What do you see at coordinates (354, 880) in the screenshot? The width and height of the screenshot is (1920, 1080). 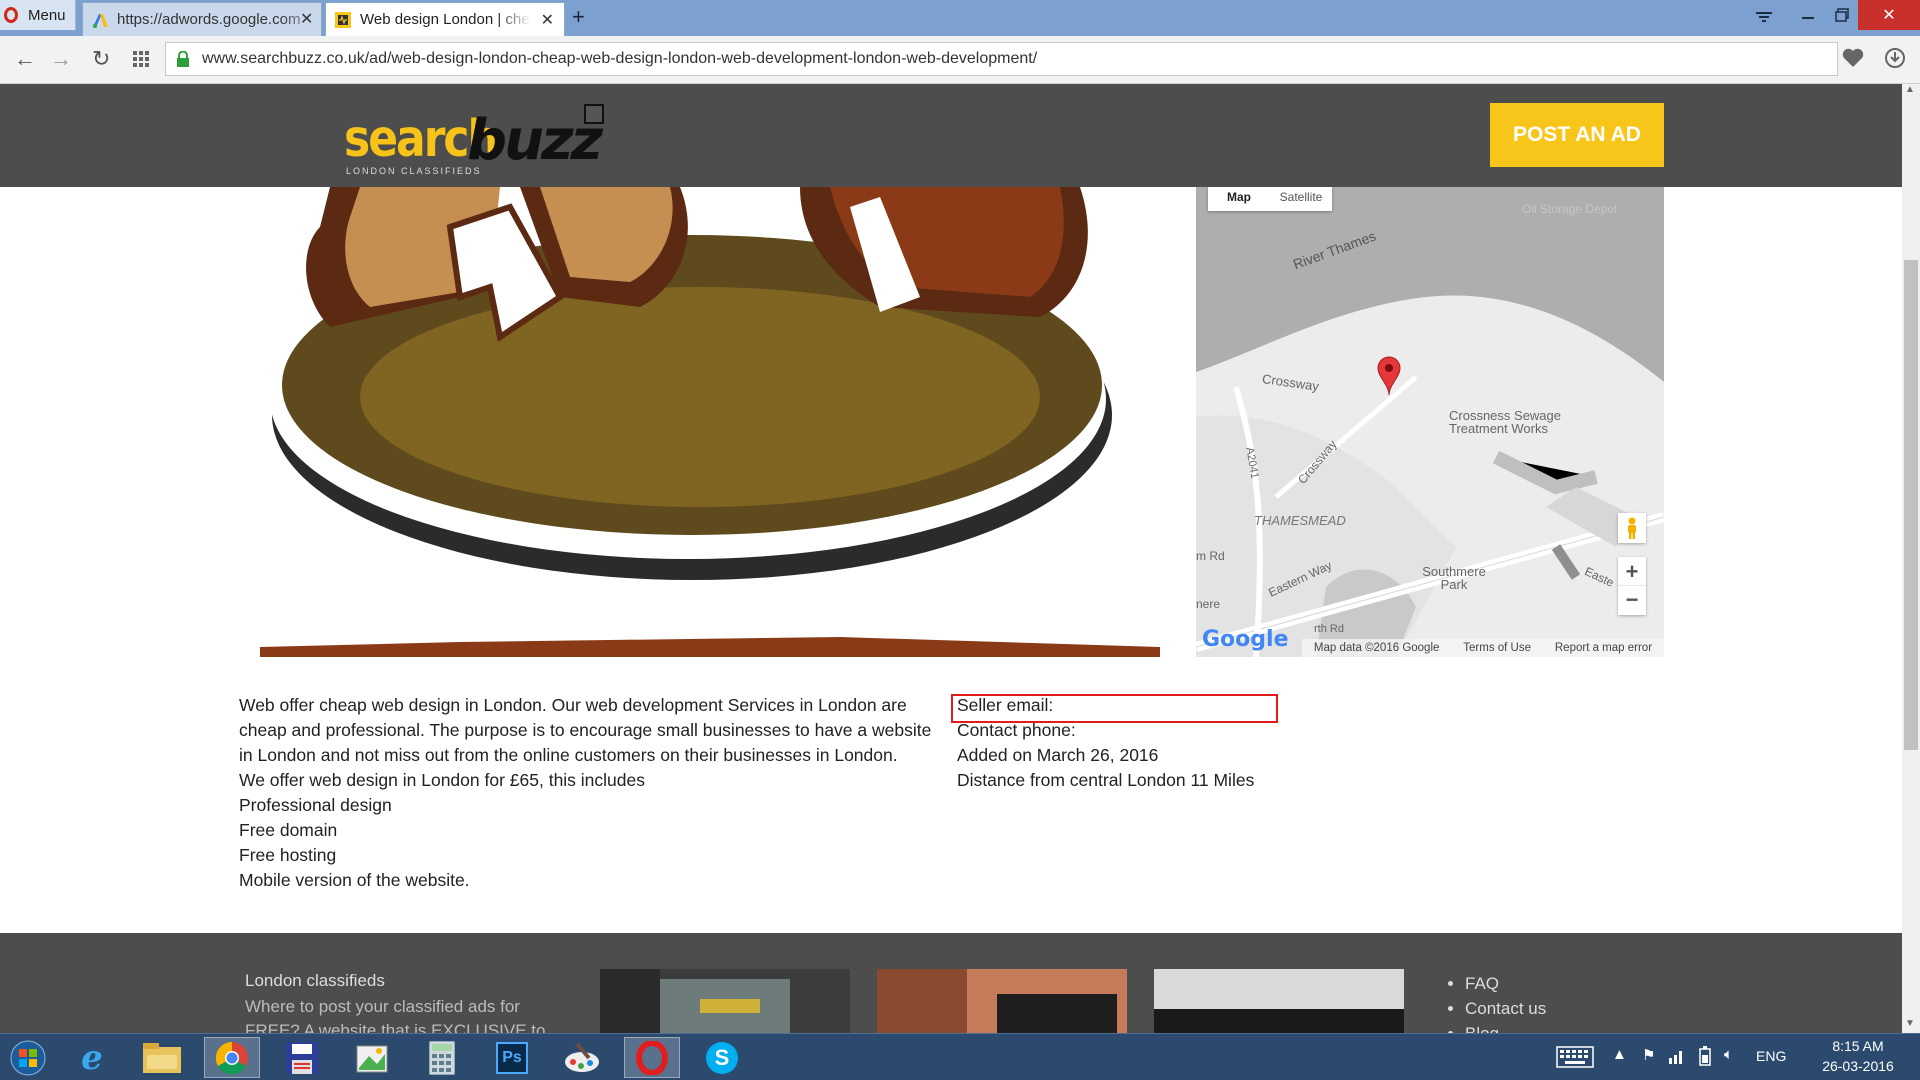 I see `description-line: Mobile version of the website.` at bounding box center [354, 880].